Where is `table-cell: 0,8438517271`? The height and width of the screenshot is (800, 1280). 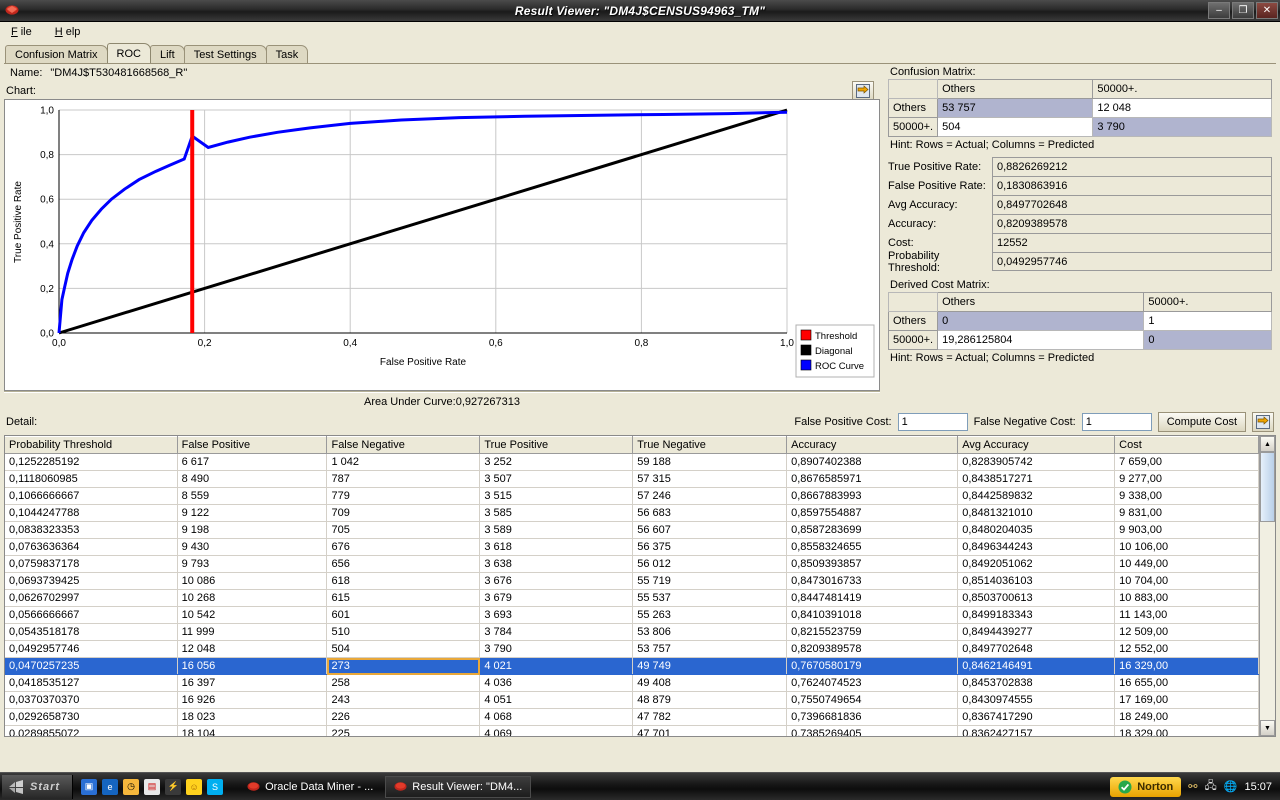
table-cell: 0,8438517271 is located at coordinates (1036, 479).